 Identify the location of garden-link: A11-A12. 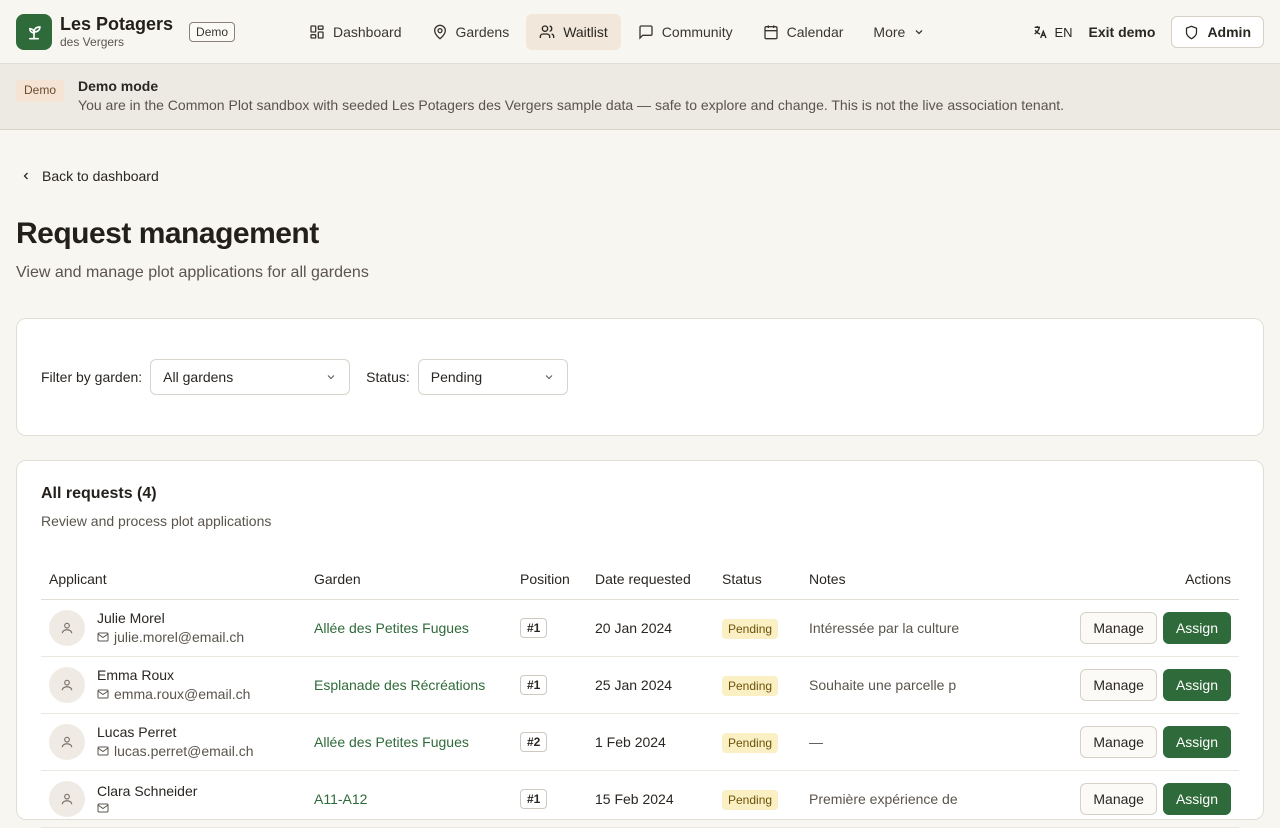
(340, 799).